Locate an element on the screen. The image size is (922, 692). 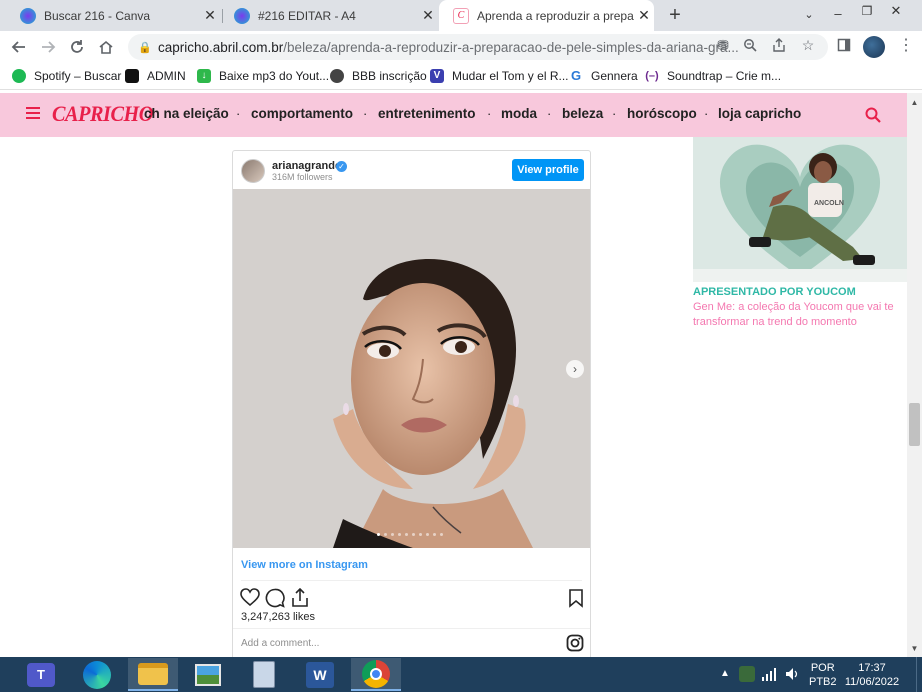
share-post-icon is located at coordinates (300, 597).